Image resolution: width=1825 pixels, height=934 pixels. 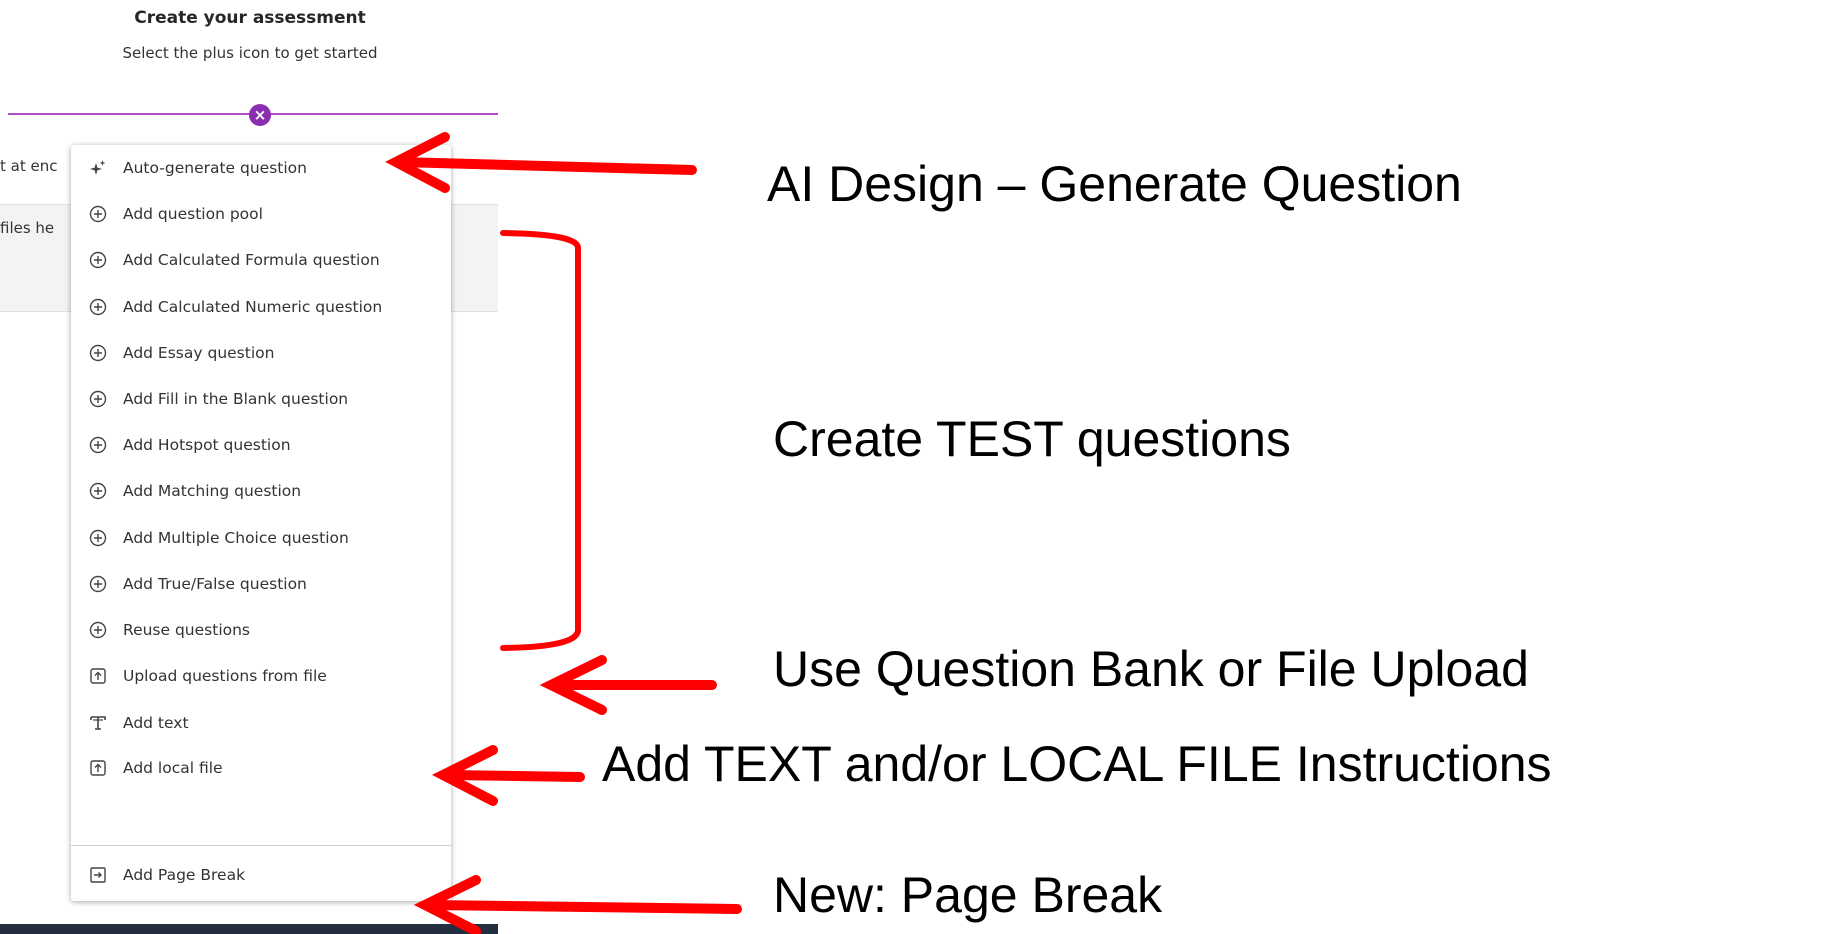 I want to click on menu-item-label: Auto-generate question, so click(x=215, y=168).